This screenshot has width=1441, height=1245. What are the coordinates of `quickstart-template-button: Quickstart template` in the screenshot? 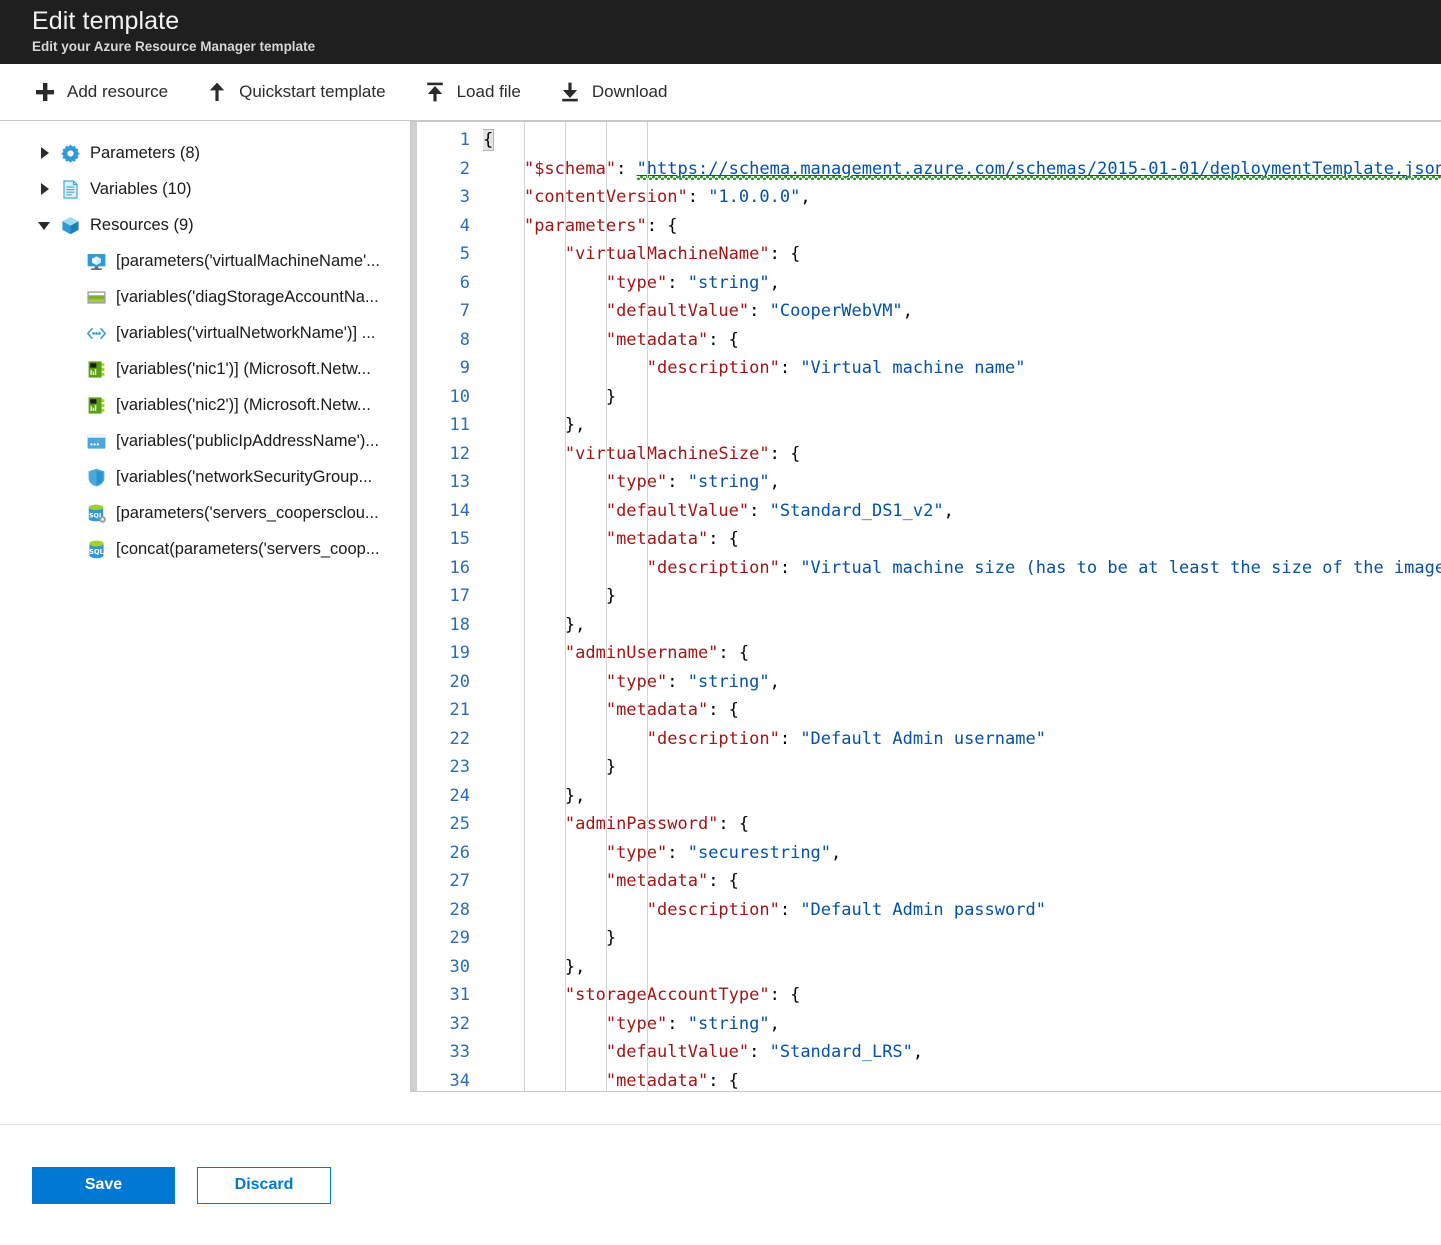 It's located at (295, 92).